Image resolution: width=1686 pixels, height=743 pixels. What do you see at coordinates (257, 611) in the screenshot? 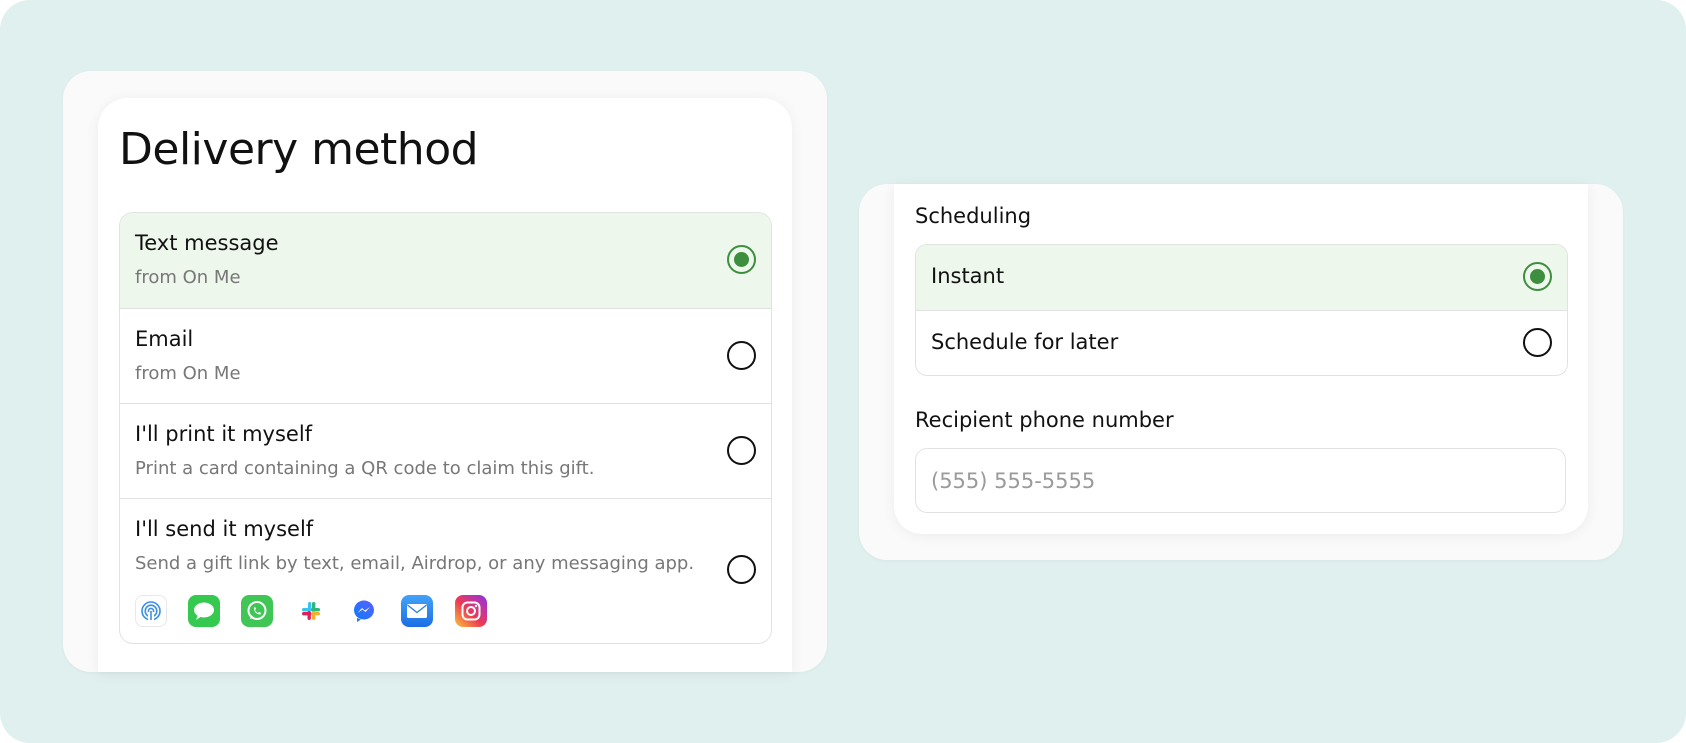
I see `whatsapp-icon` at bounding box center [257, 611].